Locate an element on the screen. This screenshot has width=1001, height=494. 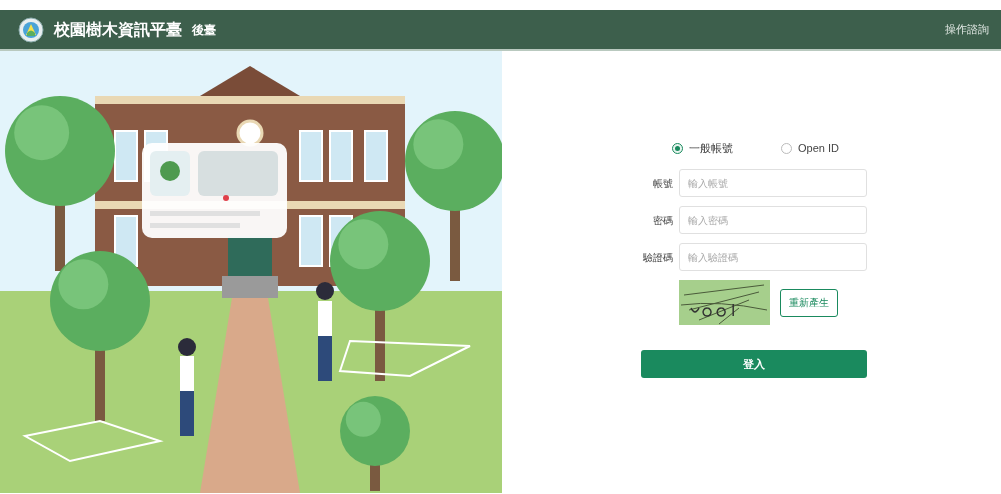
field-label: 密碼 is located at coordinates (663, 220).